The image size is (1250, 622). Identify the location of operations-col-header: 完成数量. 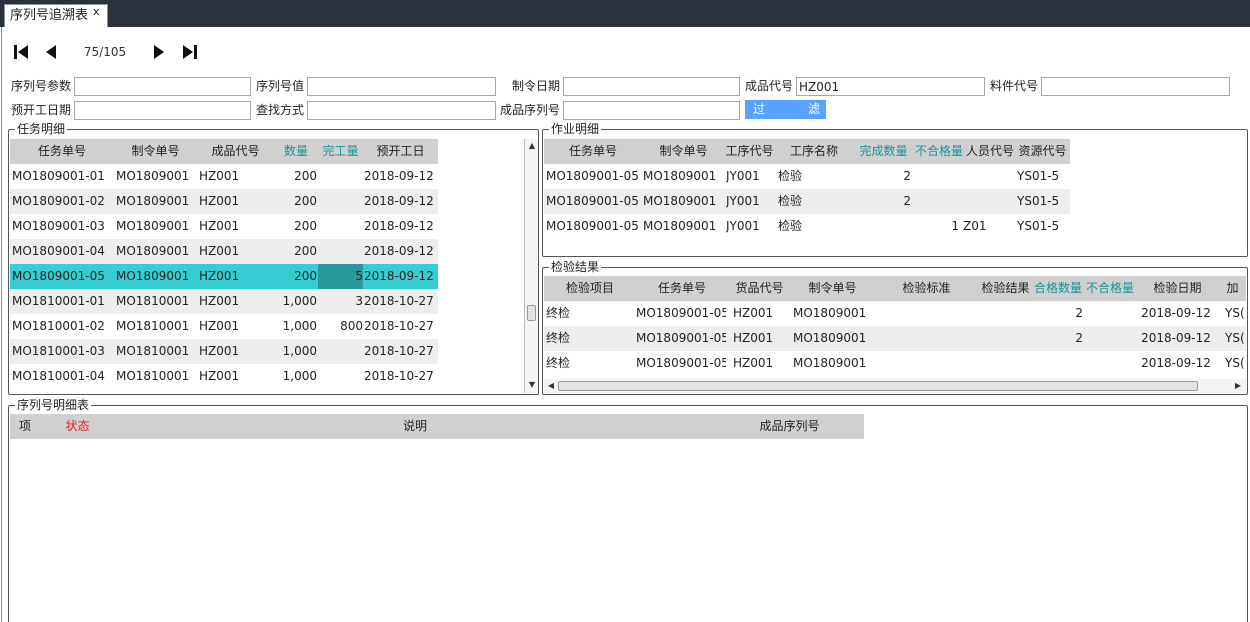
(883, 151).